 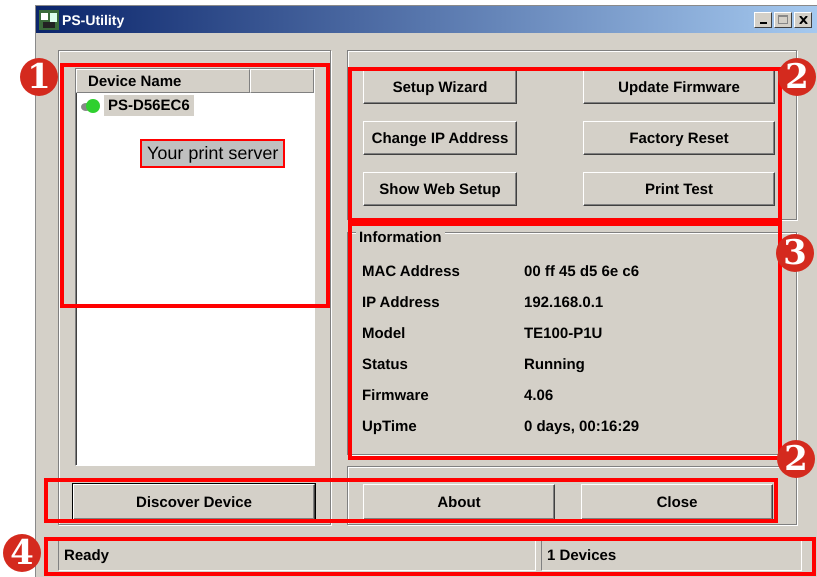 I want to click on info-label: Firmware, so click(x=396, y=396).